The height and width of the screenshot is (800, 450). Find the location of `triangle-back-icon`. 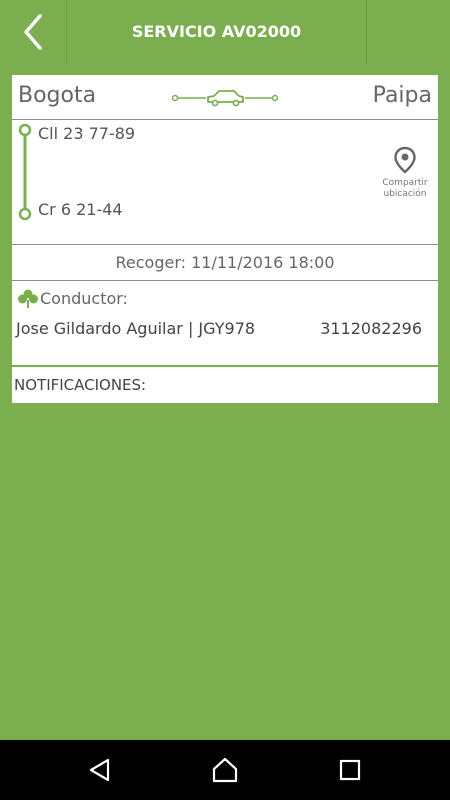

triangle-back-icon is located at coordinates (99, 770).